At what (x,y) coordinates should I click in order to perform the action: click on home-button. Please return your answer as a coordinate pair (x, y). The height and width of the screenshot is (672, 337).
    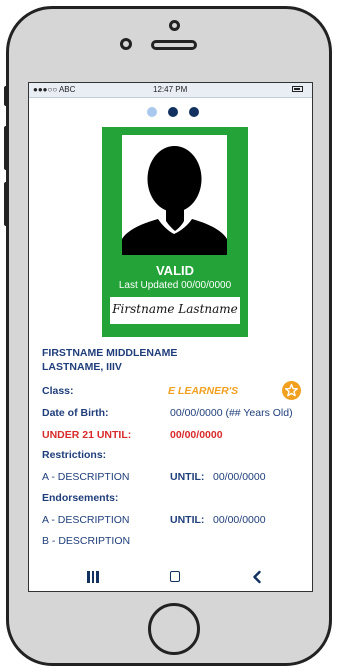
    Looking at the image, I should click on (174, 629).